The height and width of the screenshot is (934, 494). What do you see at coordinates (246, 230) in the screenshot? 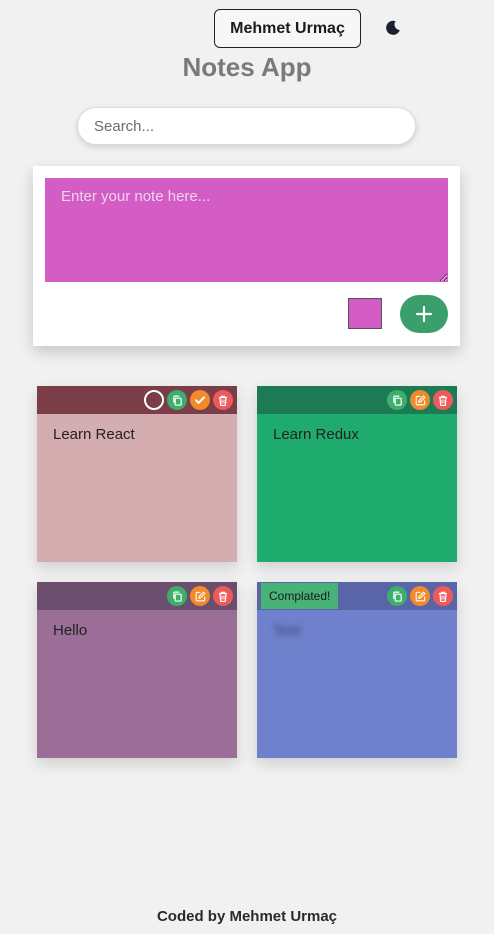
I see `note-textarea` at bounding box center [246, 230].